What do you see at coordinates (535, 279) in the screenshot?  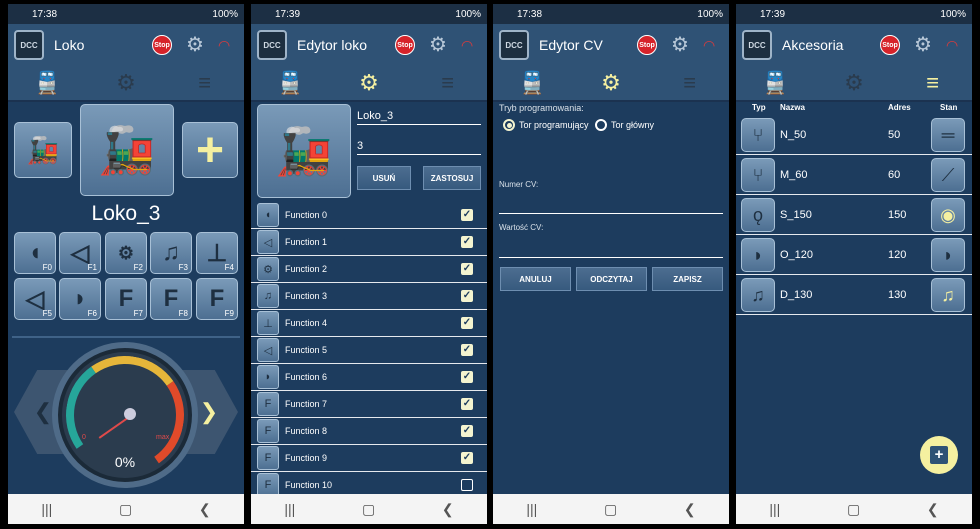 I see `cancel-button: ANULUJ` at bounding box center [535, 279].